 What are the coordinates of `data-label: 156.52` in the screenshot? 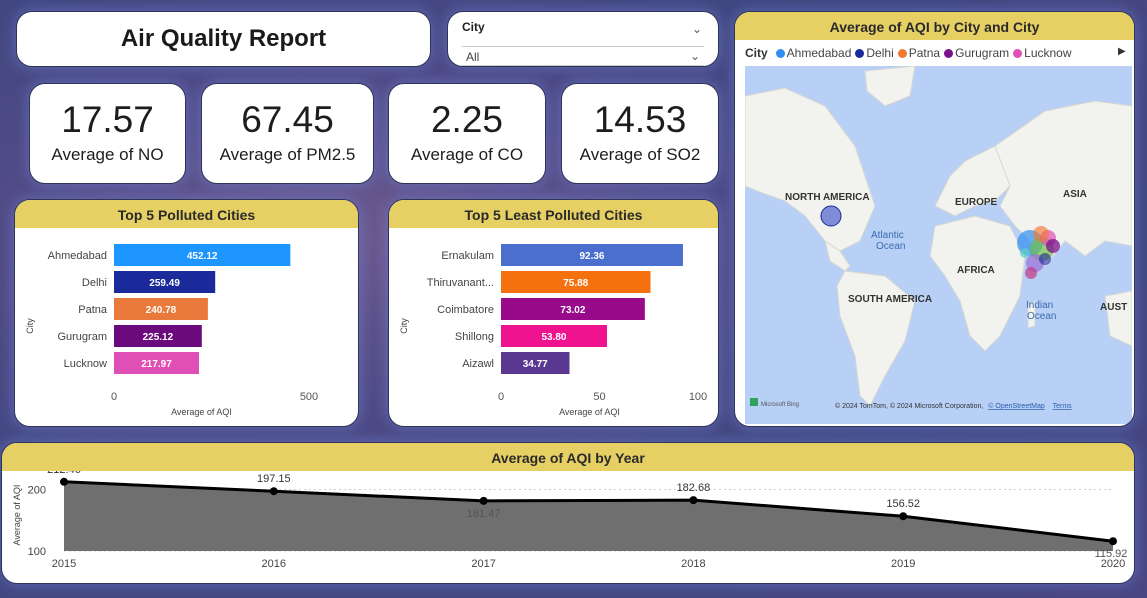 It's located at (903, 504).